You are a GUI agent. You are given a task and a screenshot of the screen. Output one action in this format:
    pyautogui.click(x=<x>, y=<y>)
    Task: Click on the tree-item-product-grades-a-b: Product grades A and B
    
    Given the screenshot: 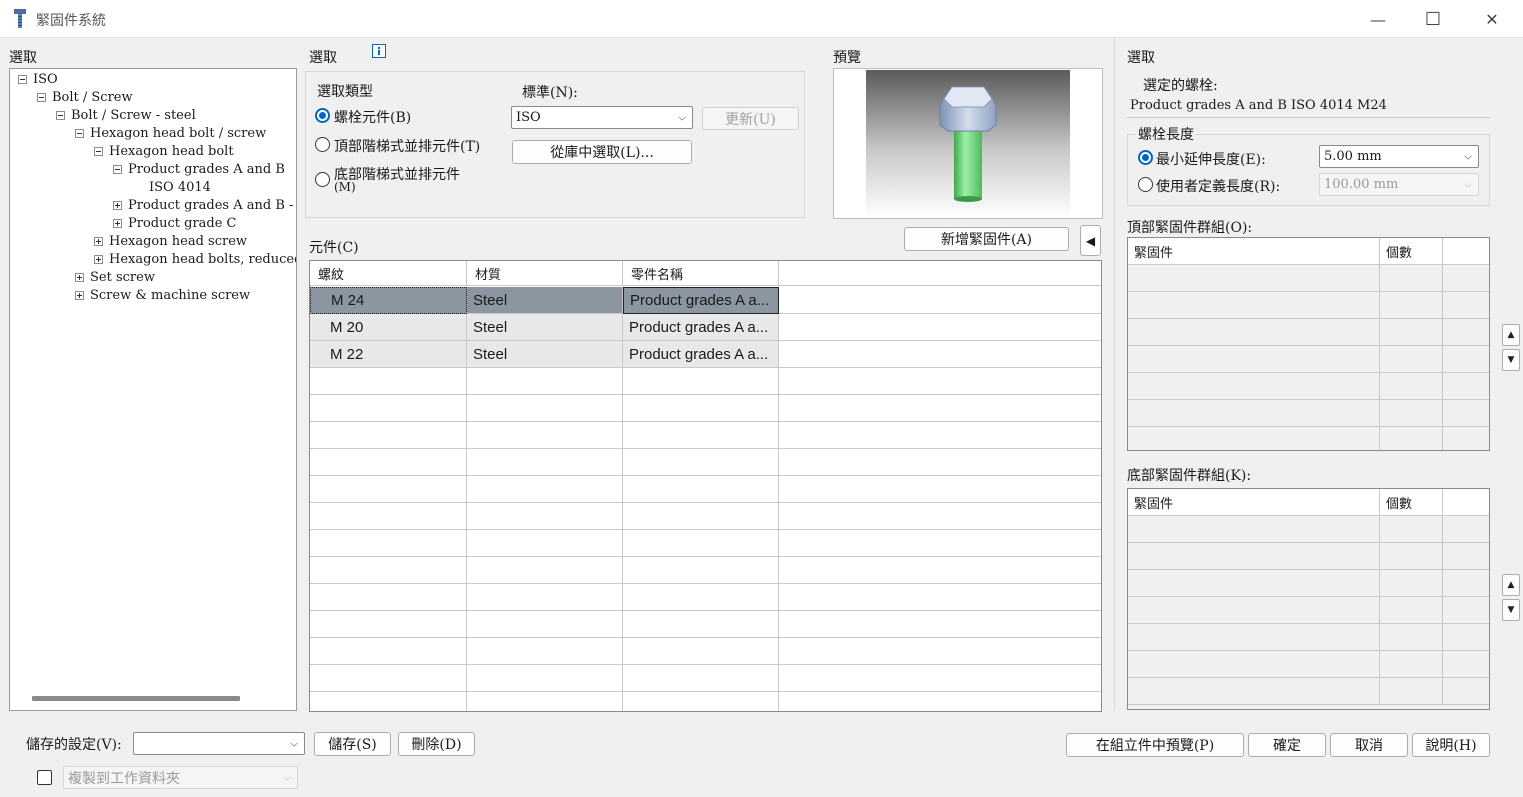 What is the action you would take?
    pyautogui.click(x=199, y=169)
    